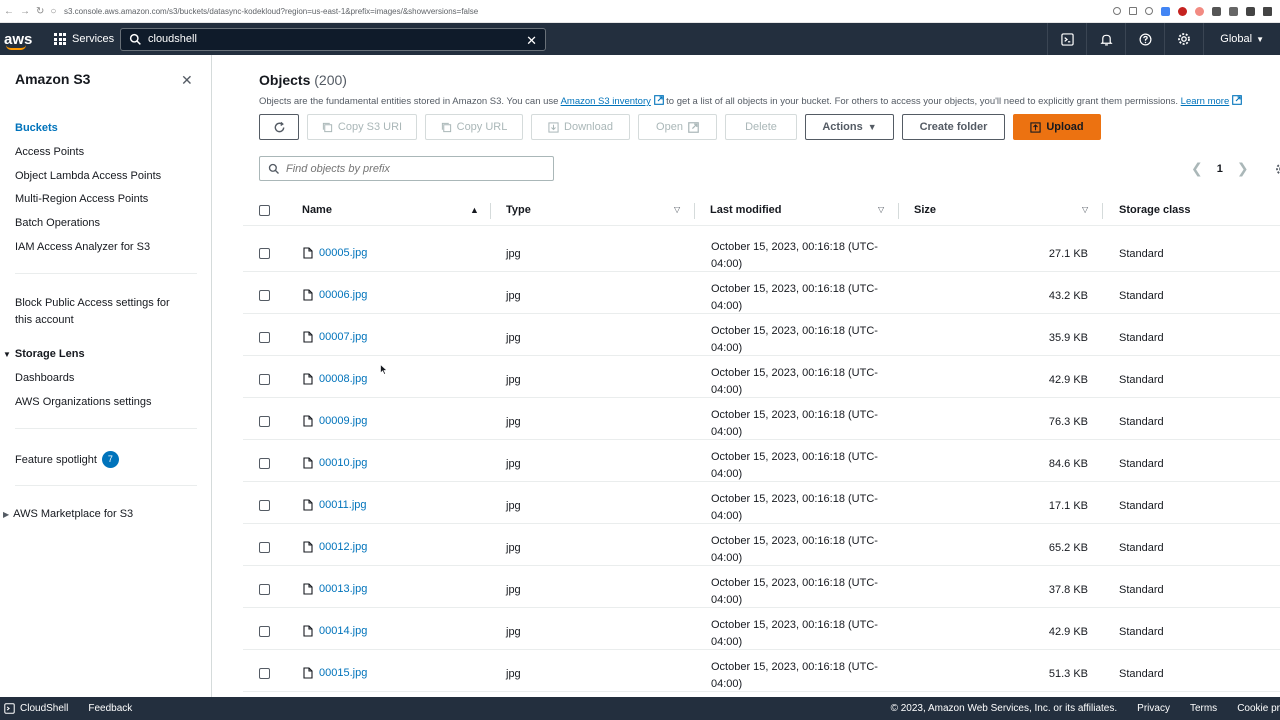 Image resolution: width=1280 pixels, height=720 pixels. Describe the element at coordinates (849, 127) in the screenshot. I see `actions-button: Actions ▼` at that location.